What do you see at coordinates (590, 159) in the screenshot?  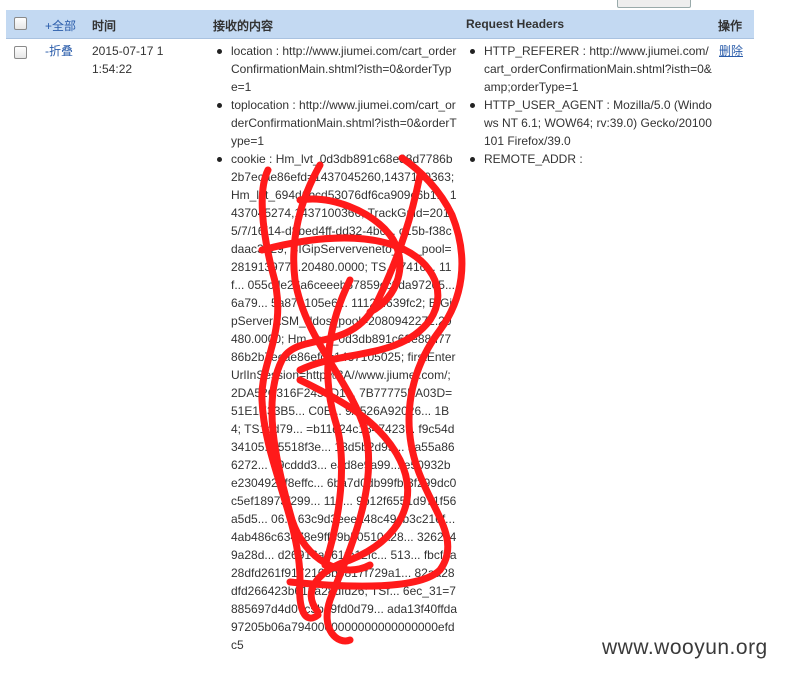 I see `header-item-remote-addr: REMOTE_ADDR :` at bounding box center [590, 159].